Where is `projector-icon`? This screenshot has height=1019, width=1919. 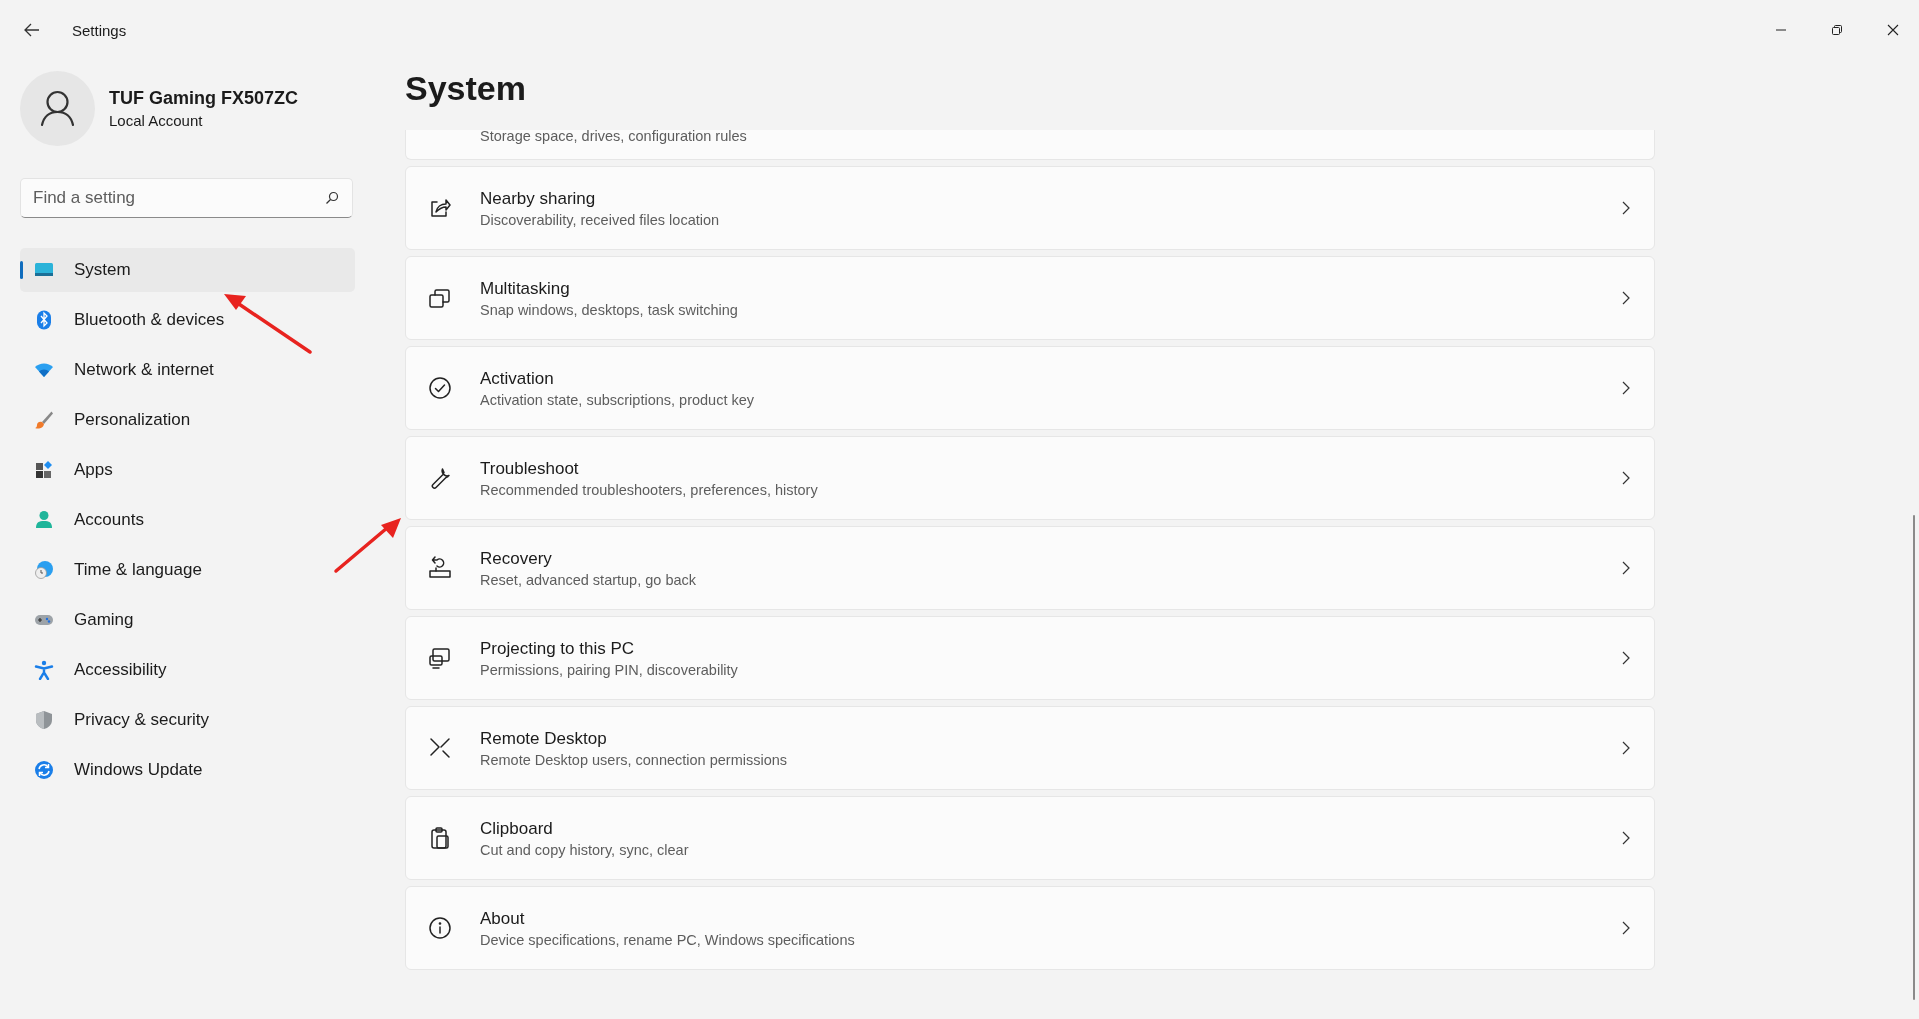
projector-icon is located at coordinates (440, 658).